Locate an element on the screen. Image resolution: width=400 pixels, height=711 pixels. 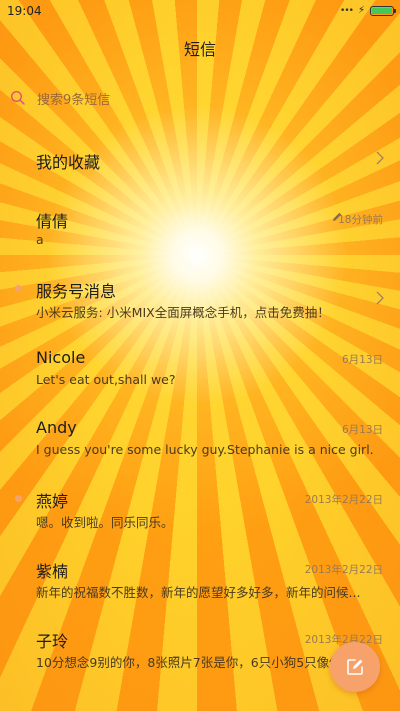
battery-level is located at coordinates (382, 10).